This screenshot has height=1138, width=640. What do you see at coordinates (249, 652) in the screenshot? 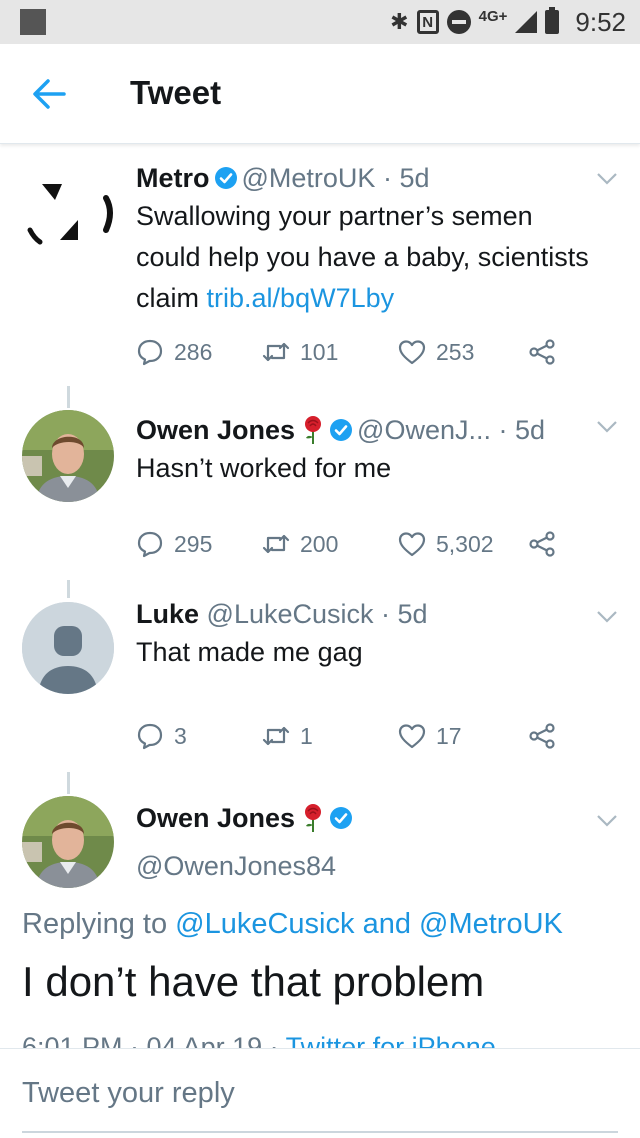
I see `tweet-text: That made me gag` at bounding box center [249, 652].